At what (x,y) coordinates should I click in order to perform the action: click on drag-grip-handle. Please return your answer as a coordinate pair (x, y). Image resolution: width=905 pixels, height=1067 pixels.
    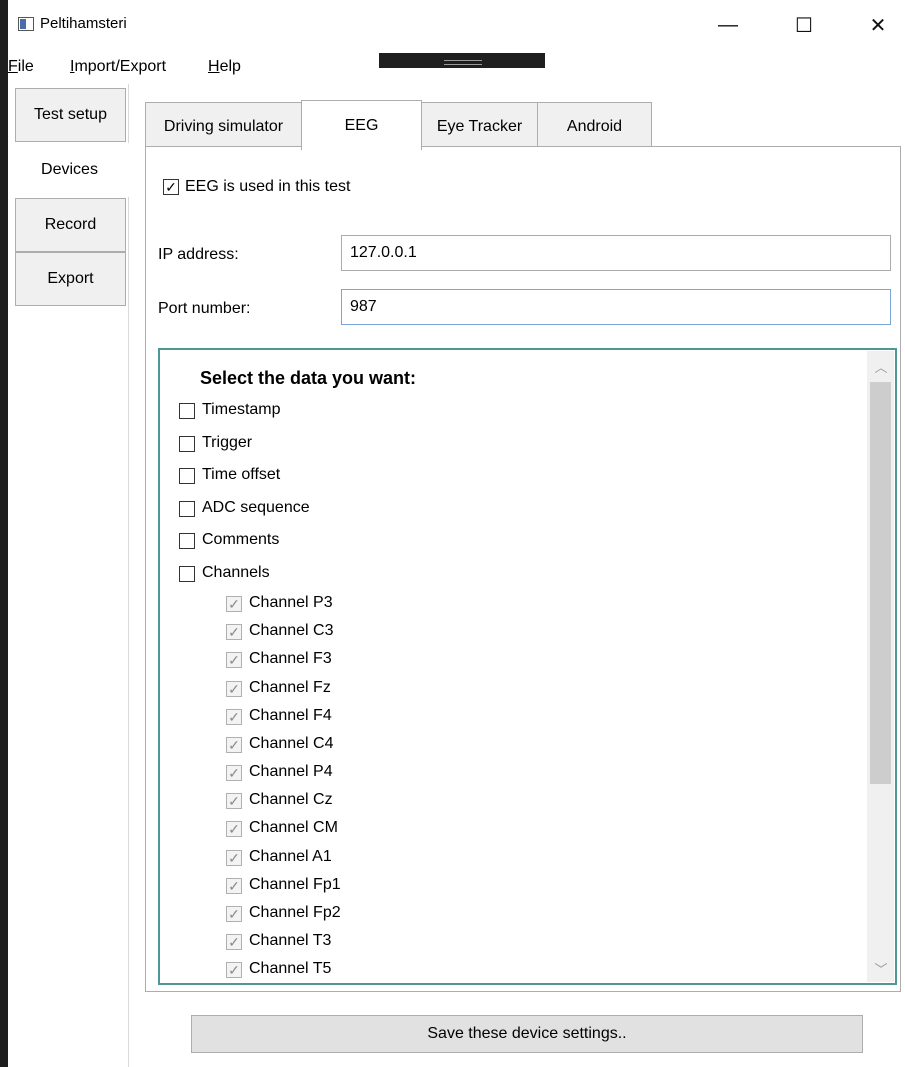
    Looking at the image, I should click on (462, 60).